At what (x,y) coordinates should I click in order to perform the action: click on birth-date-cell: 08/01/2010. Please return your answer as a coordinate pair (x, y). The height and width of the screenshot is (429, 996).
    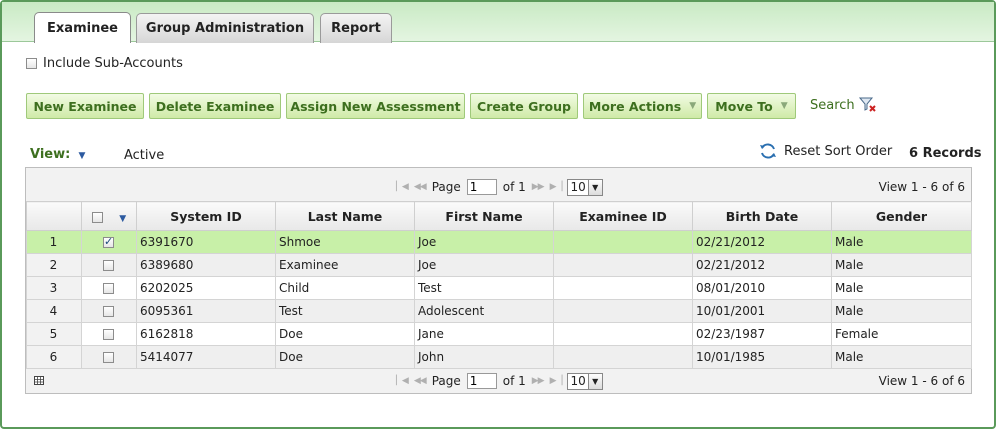
    Looking at the image, I should click on (762, 288).